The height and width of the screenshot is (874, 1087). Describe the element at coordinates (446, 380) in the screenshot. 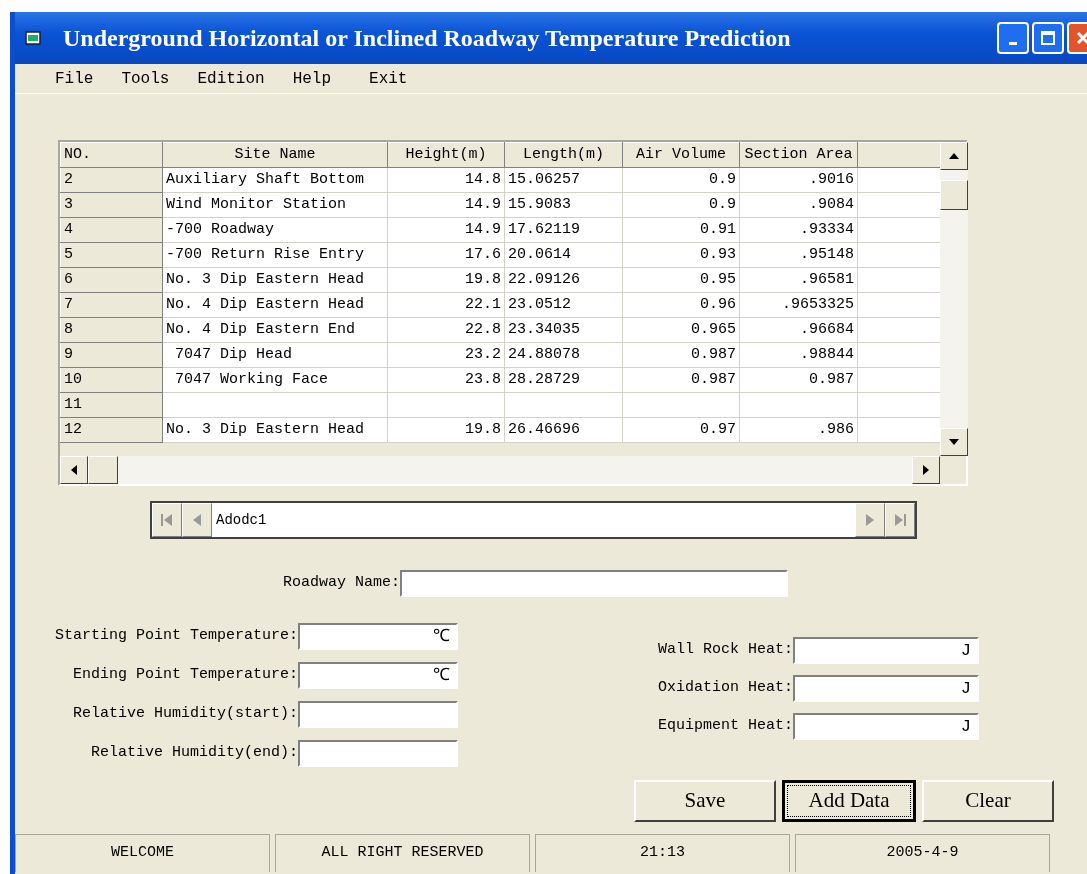

I see `table-cell: 23.8` at that location.